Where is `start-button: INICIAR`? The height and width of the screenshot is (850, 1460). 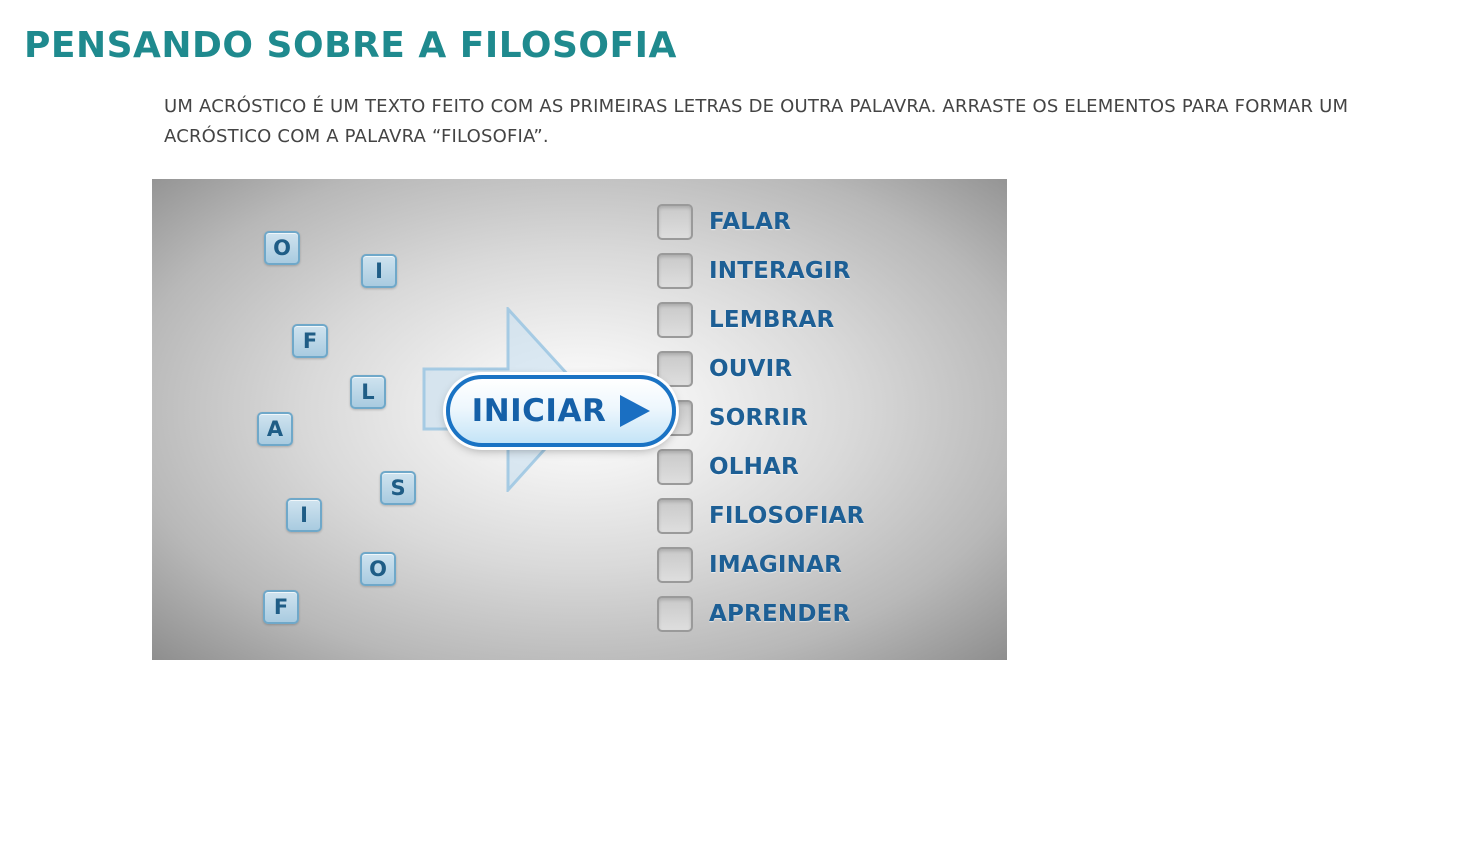
start-button: INICIAR is located at coordinates (561, 411).